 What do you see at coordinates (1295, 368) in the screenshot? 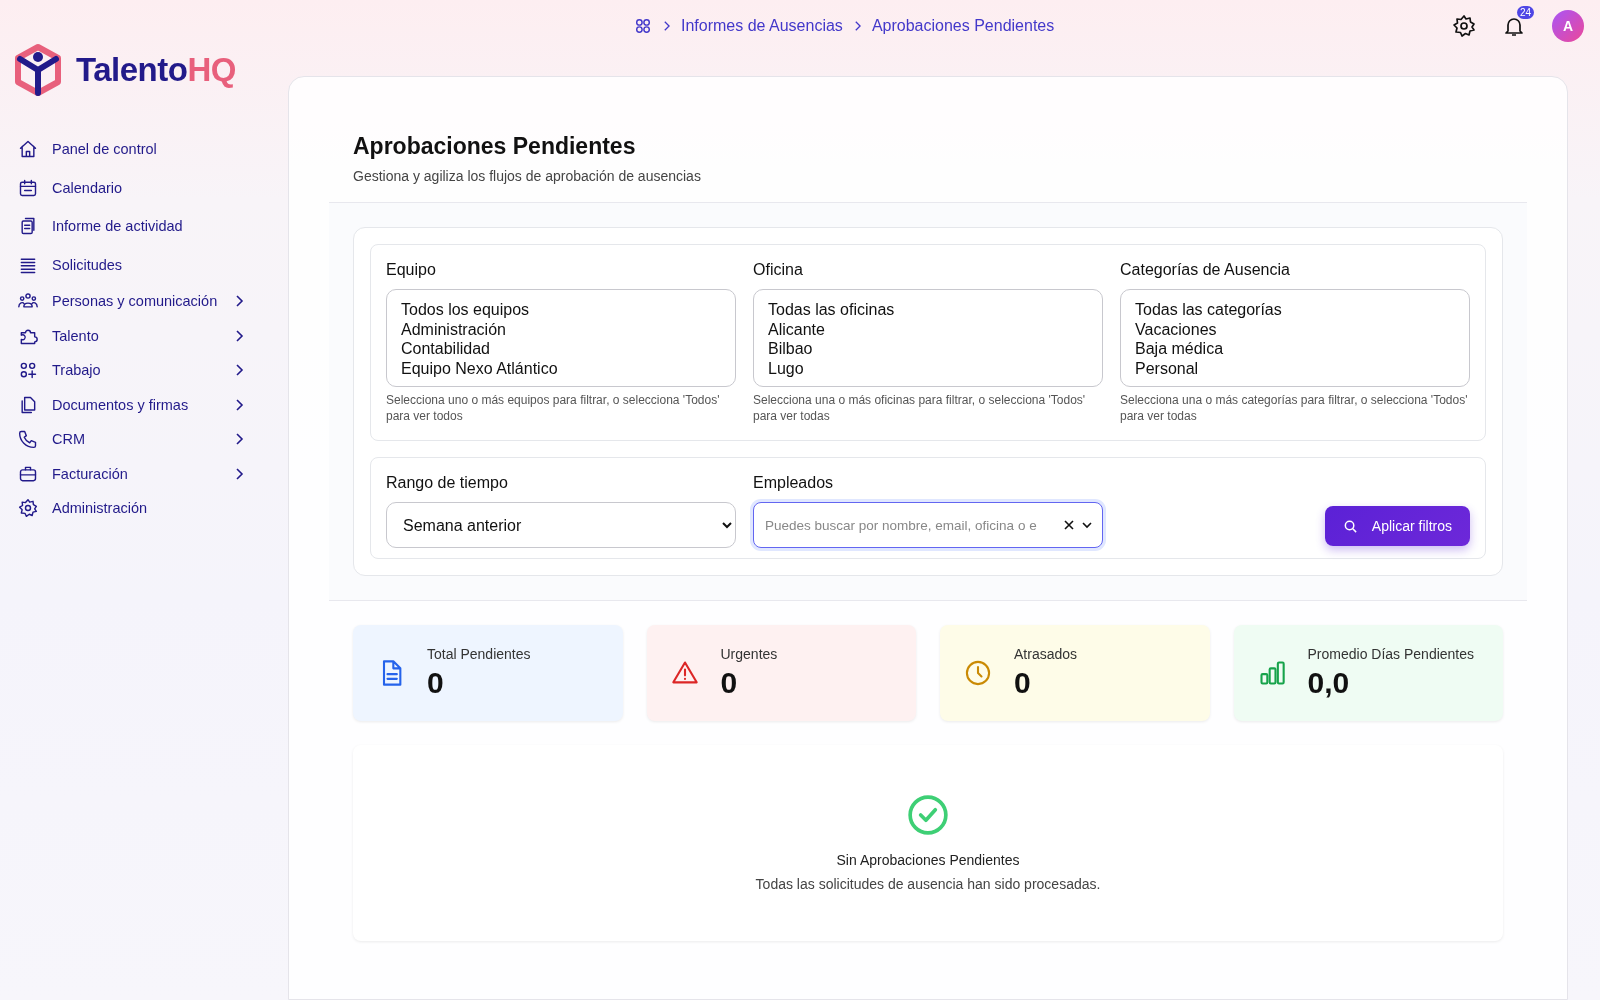
I see `list-option: Personal` at bounding box center [1295, 368].